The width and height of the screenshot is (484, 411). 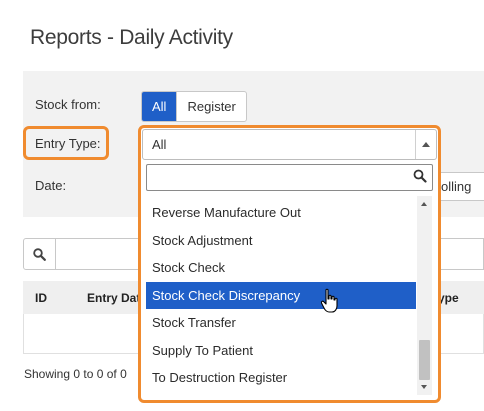 I want to click on column-header-type: ype, so click(x=448, y=298).